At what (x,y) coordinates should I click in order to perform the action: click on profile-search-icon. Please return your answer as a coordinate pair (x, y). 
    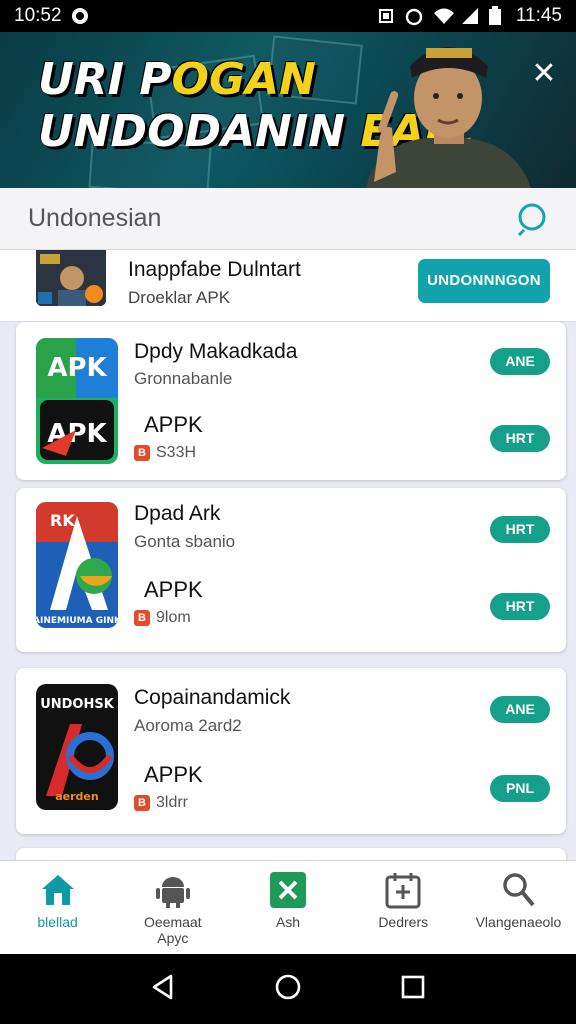
    Looking at the image, I should click on (518, 890).